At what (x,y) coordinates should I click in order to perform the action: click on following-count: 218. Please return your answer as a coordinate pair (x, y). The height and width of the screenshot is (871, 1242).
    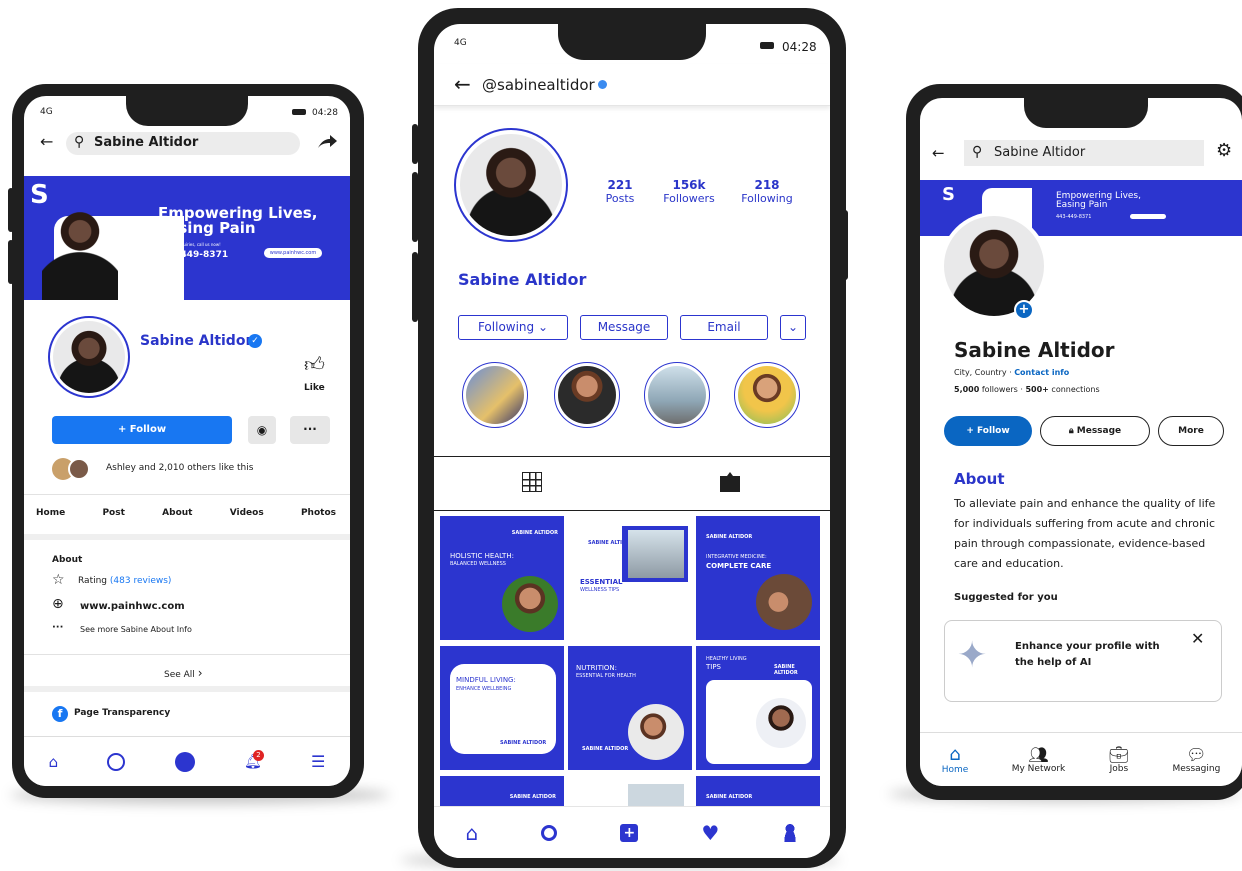
    Looking at the image, I should click on (767, 185).